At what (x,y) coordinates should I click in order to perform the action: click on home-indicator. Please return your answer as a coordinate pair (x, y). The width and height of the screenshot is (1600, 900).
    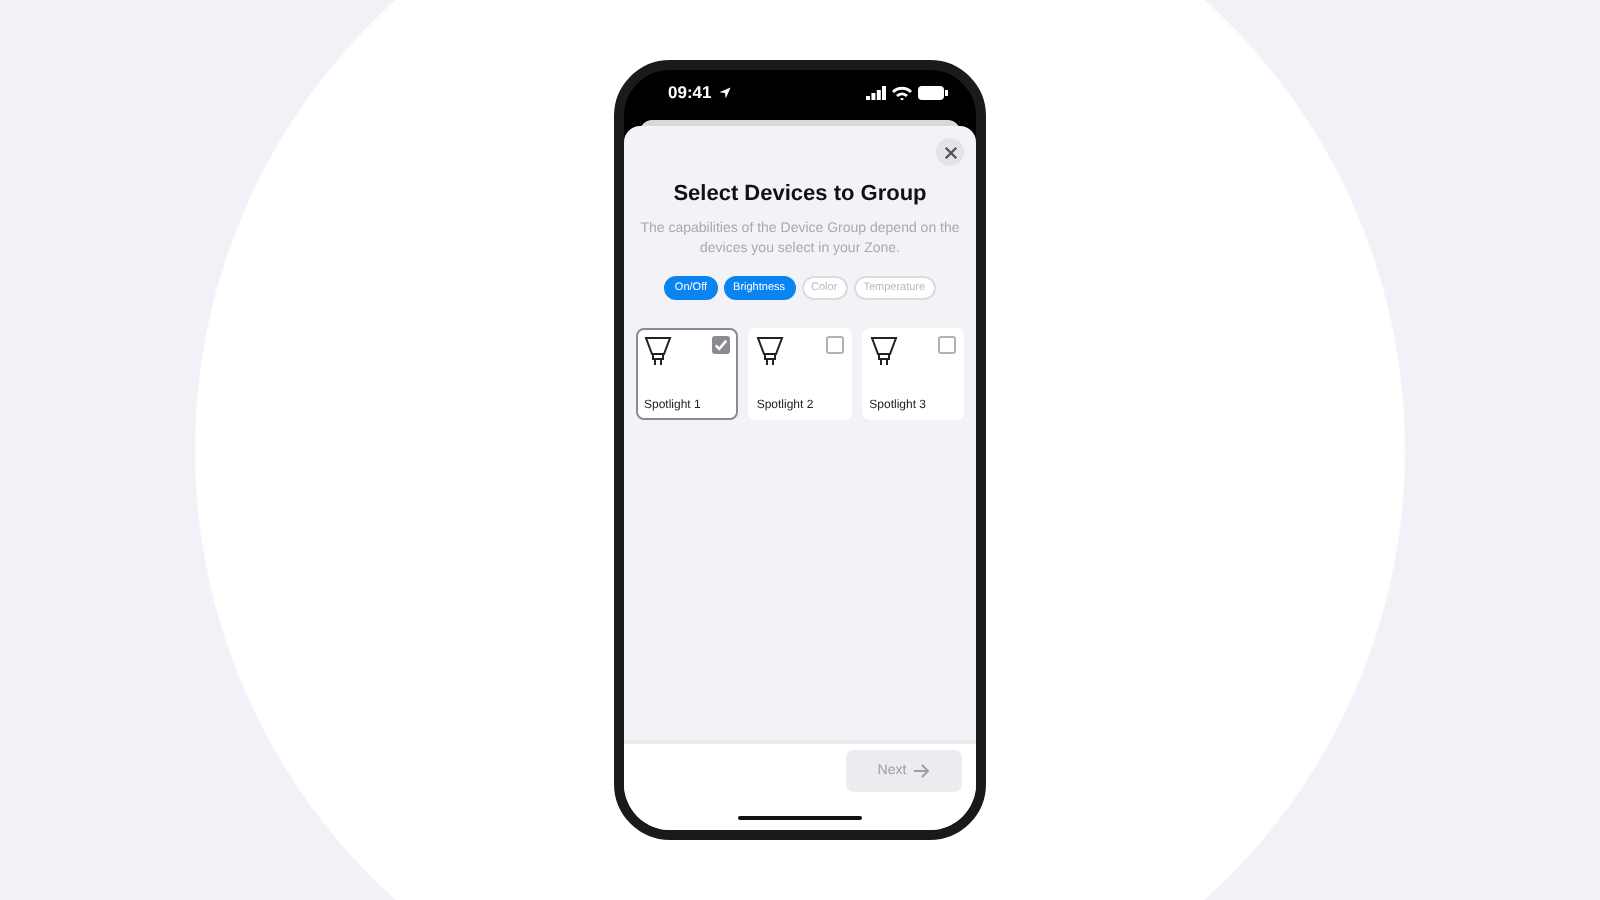
    Looking at the image, I should click on (800, 817).